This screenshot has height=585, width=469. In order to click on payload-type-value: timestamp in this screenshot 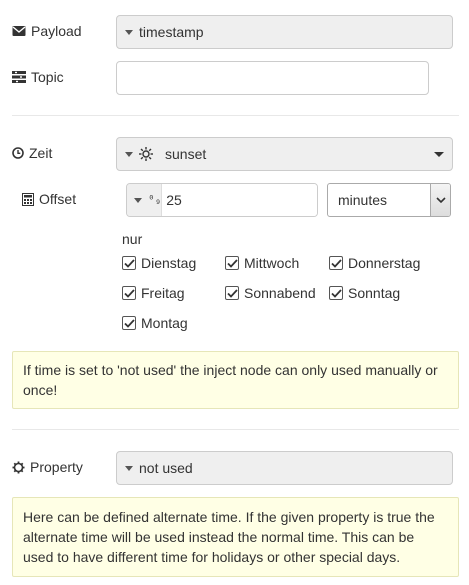, I will do `click(171, 32)`.